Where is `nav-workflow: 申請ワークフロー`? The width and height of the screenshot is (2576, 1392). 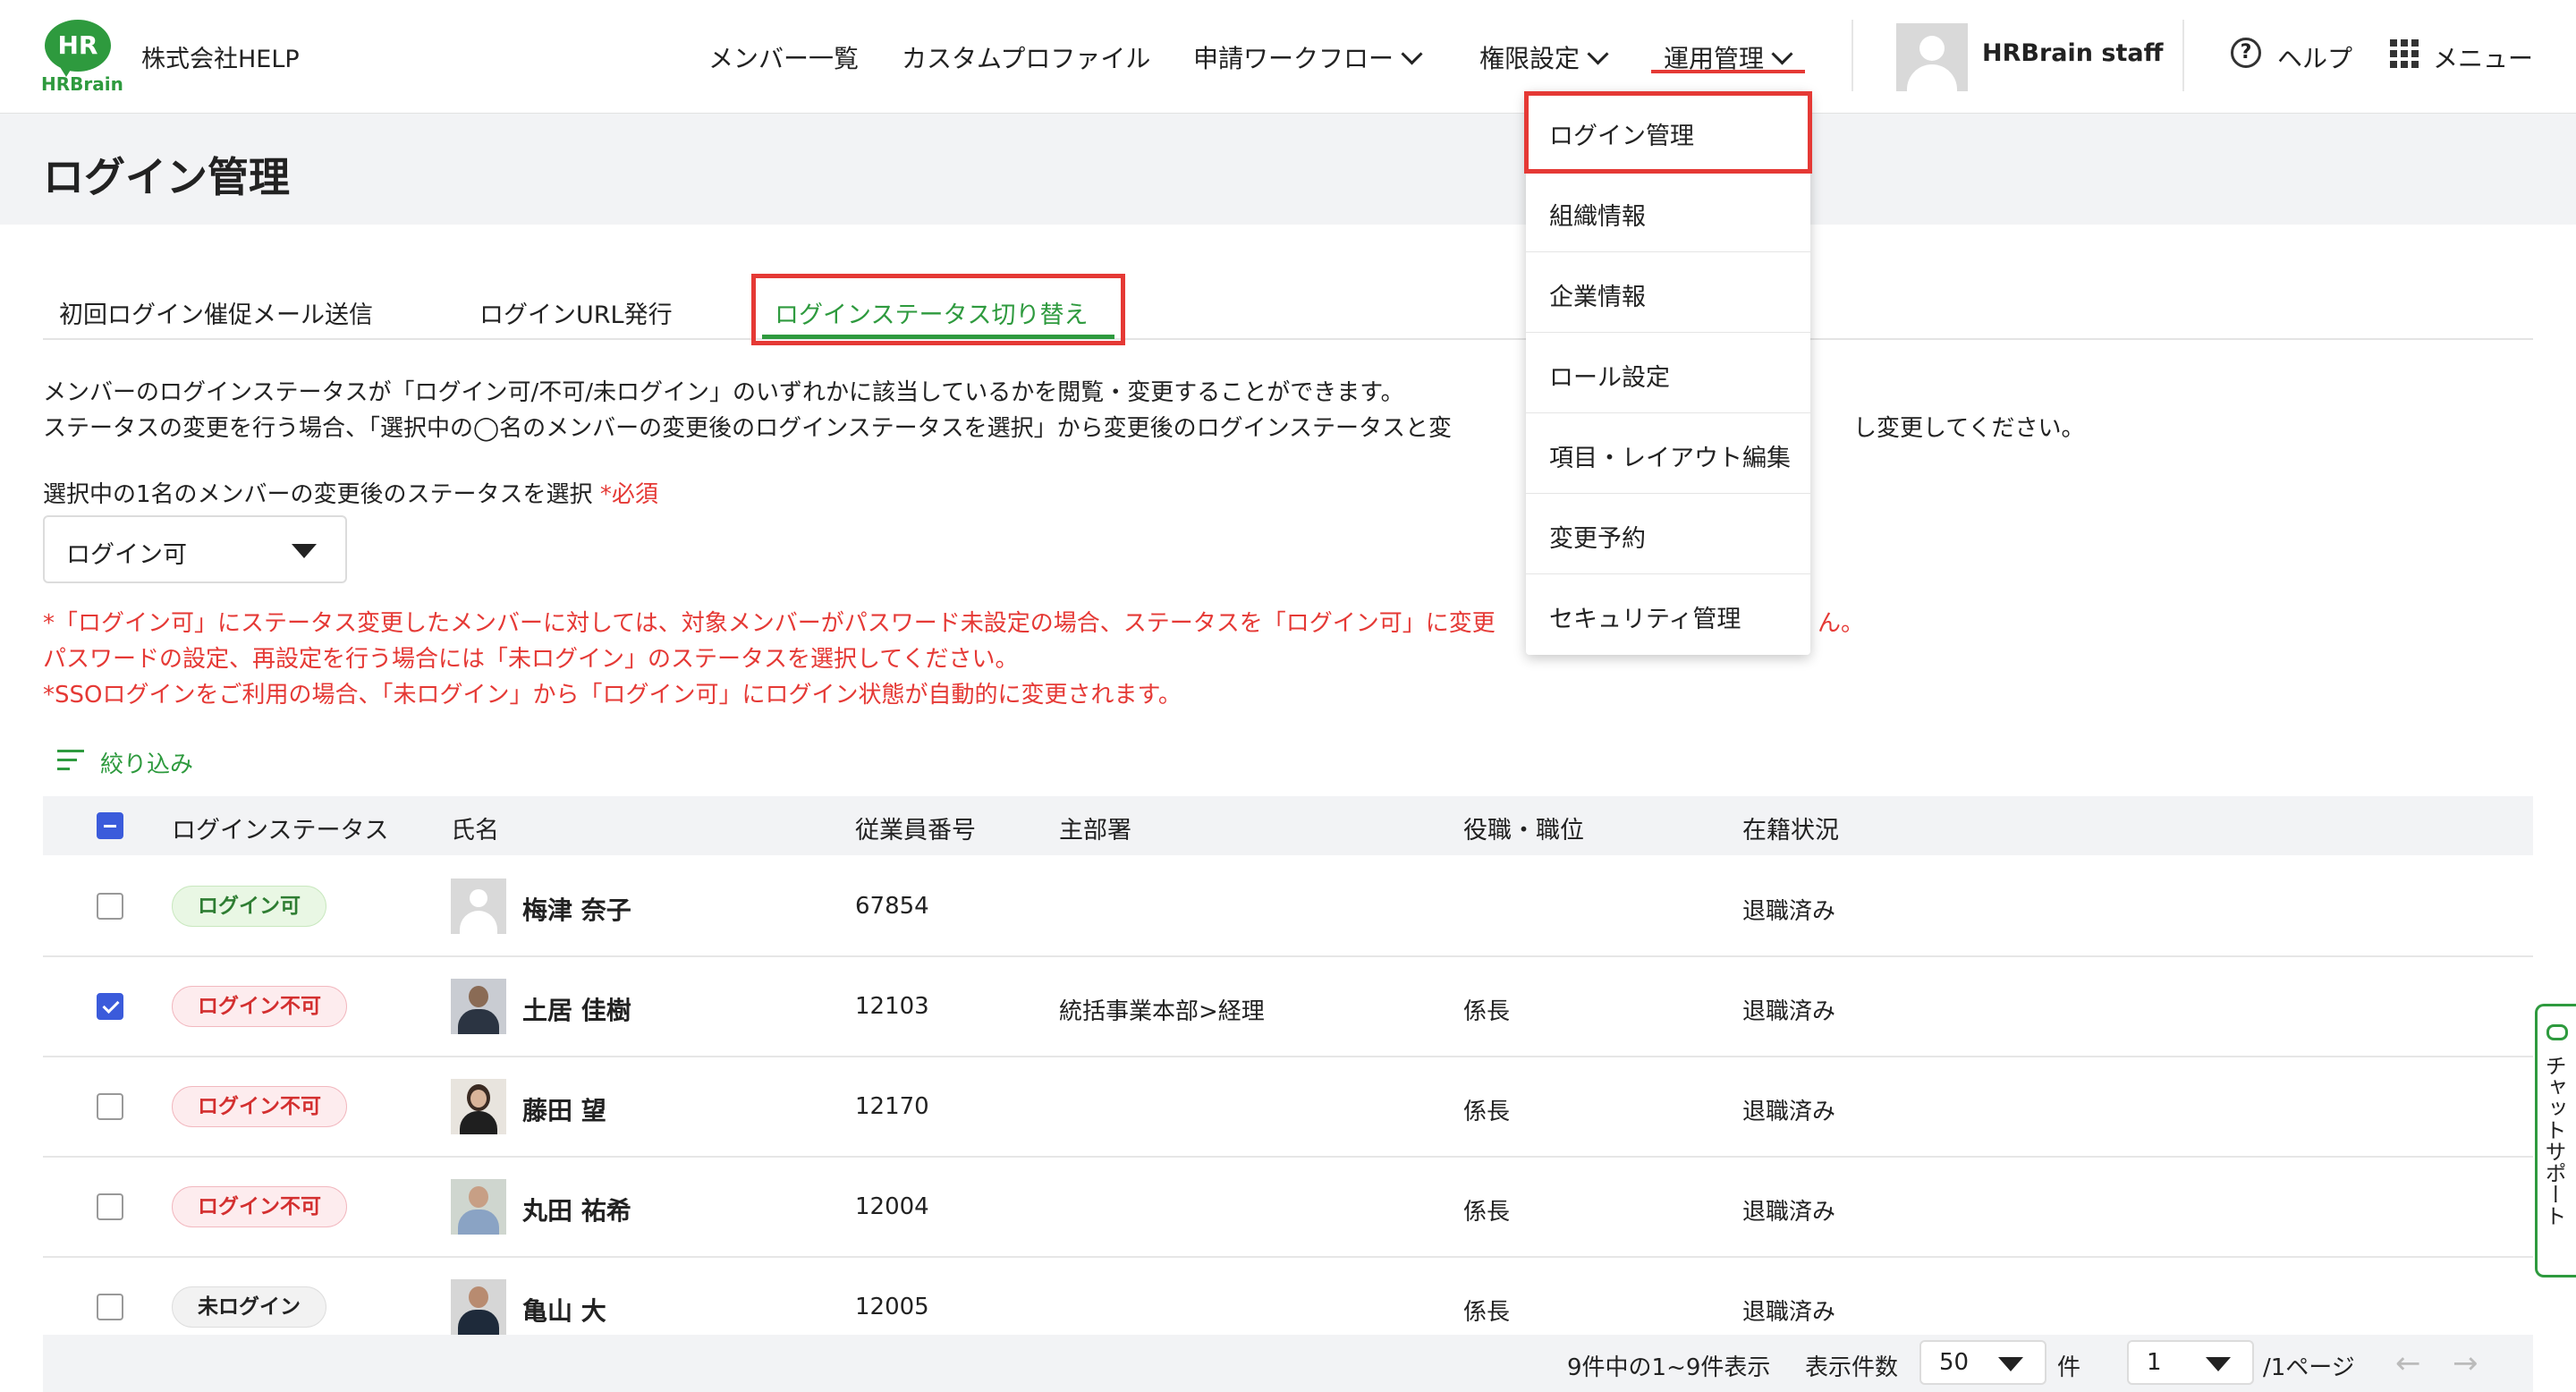 nav-workflow: 申請ワークフロー is located at coordinates (1308, 57).